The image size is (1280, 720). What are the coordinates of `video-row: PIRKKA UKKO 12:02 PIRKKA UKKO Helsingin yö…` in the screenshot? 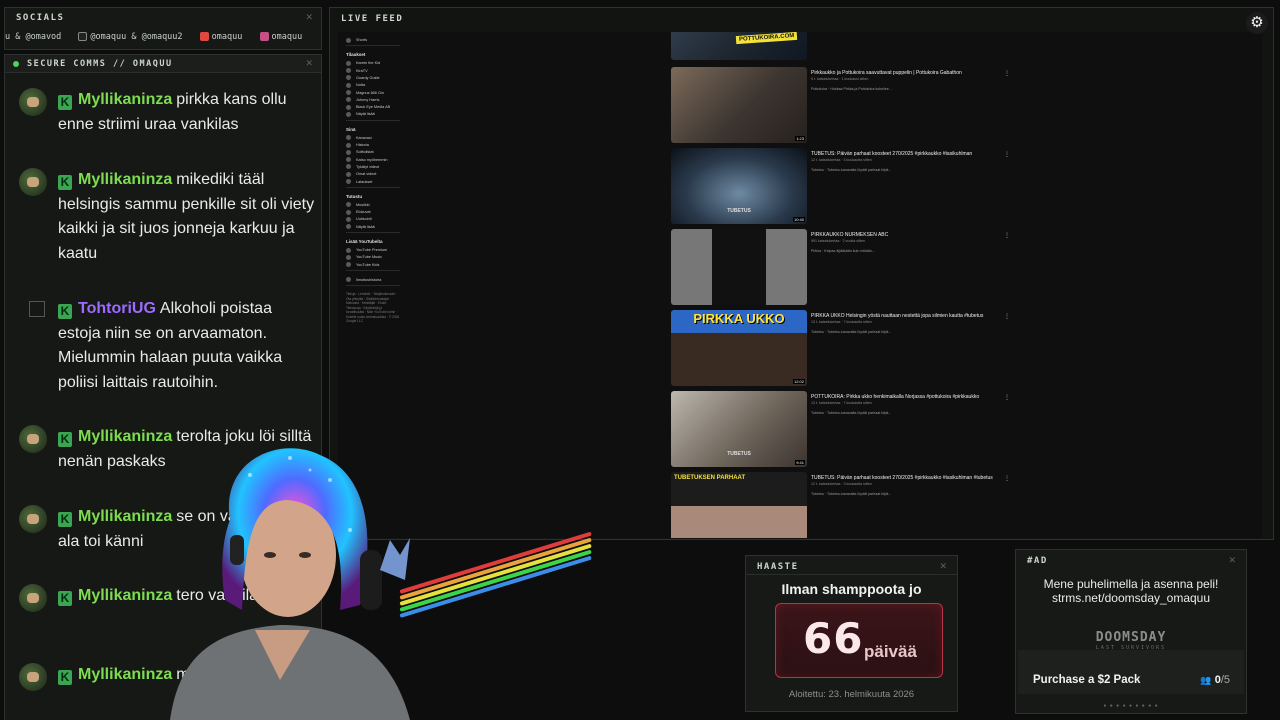 It's located at (906, 349).